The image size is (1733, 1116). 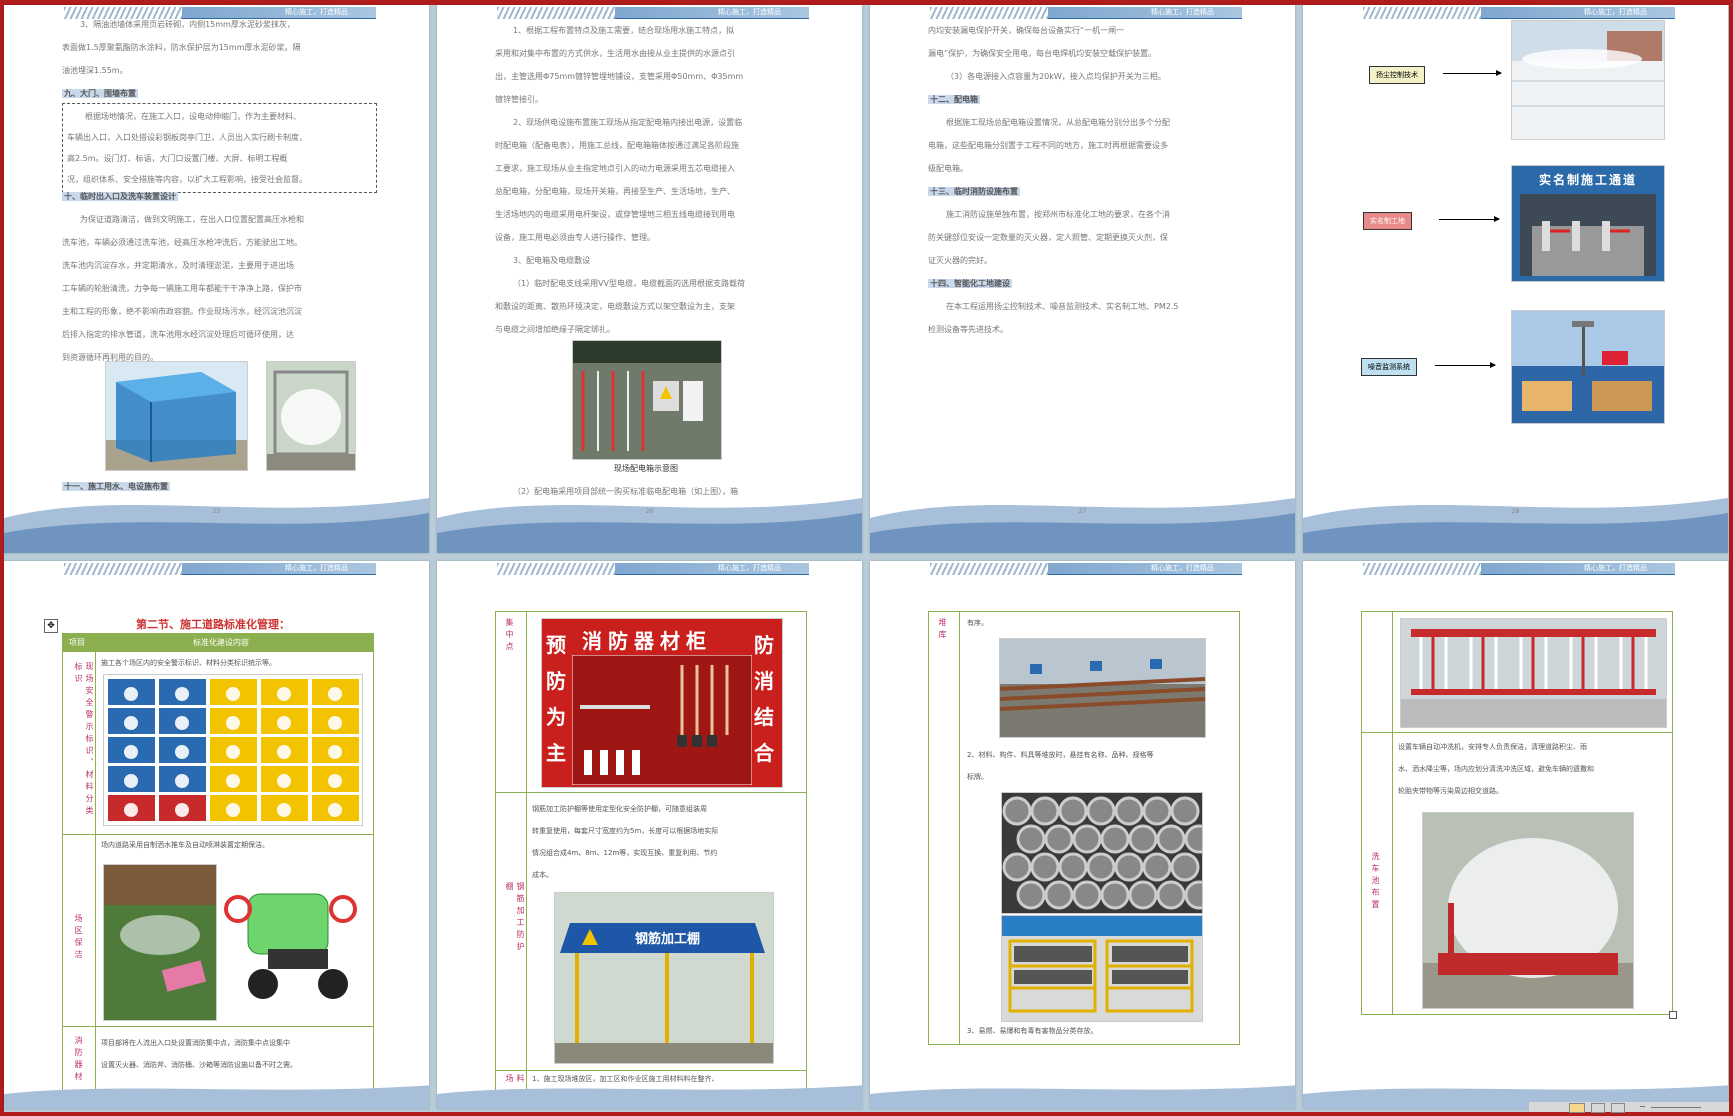 What do you see at coordinates (100, 93) in the screenshot?
I see `section-heading: 九、大门、围墙布置` at bounding box center [100, 93].